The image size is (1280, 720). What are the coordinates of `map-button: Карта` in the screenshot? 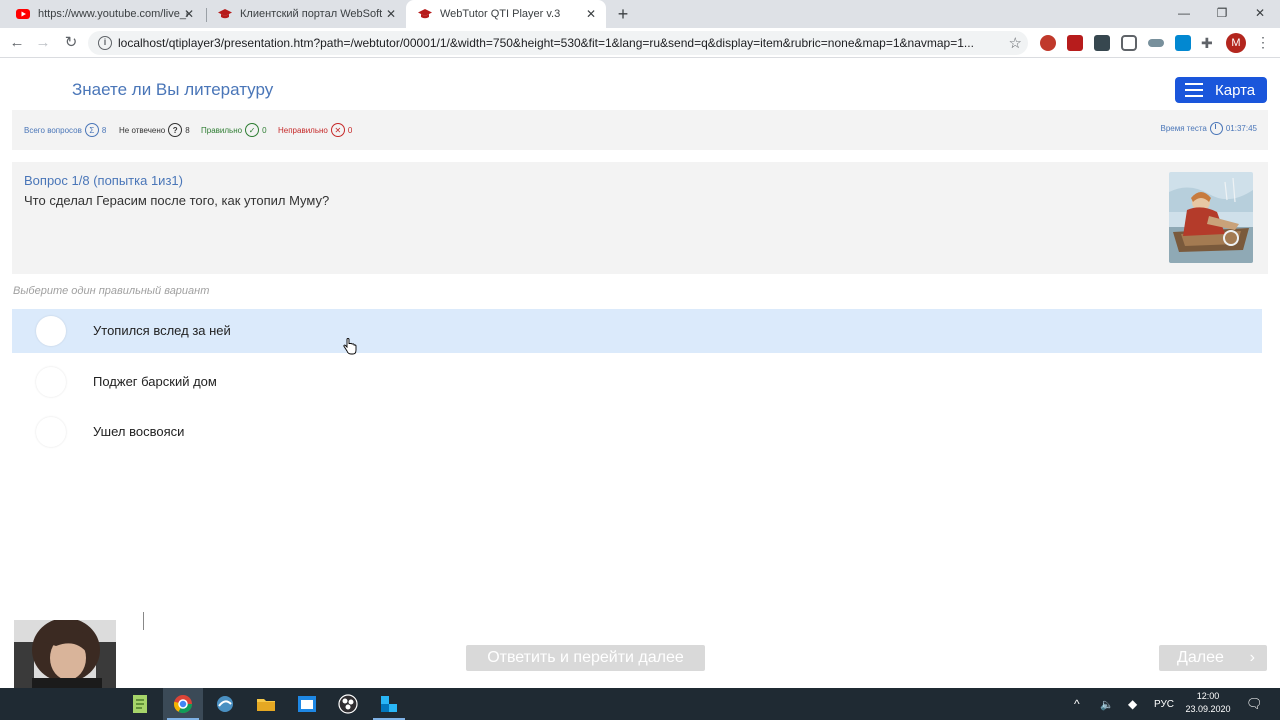 It's located at (1221, 90).